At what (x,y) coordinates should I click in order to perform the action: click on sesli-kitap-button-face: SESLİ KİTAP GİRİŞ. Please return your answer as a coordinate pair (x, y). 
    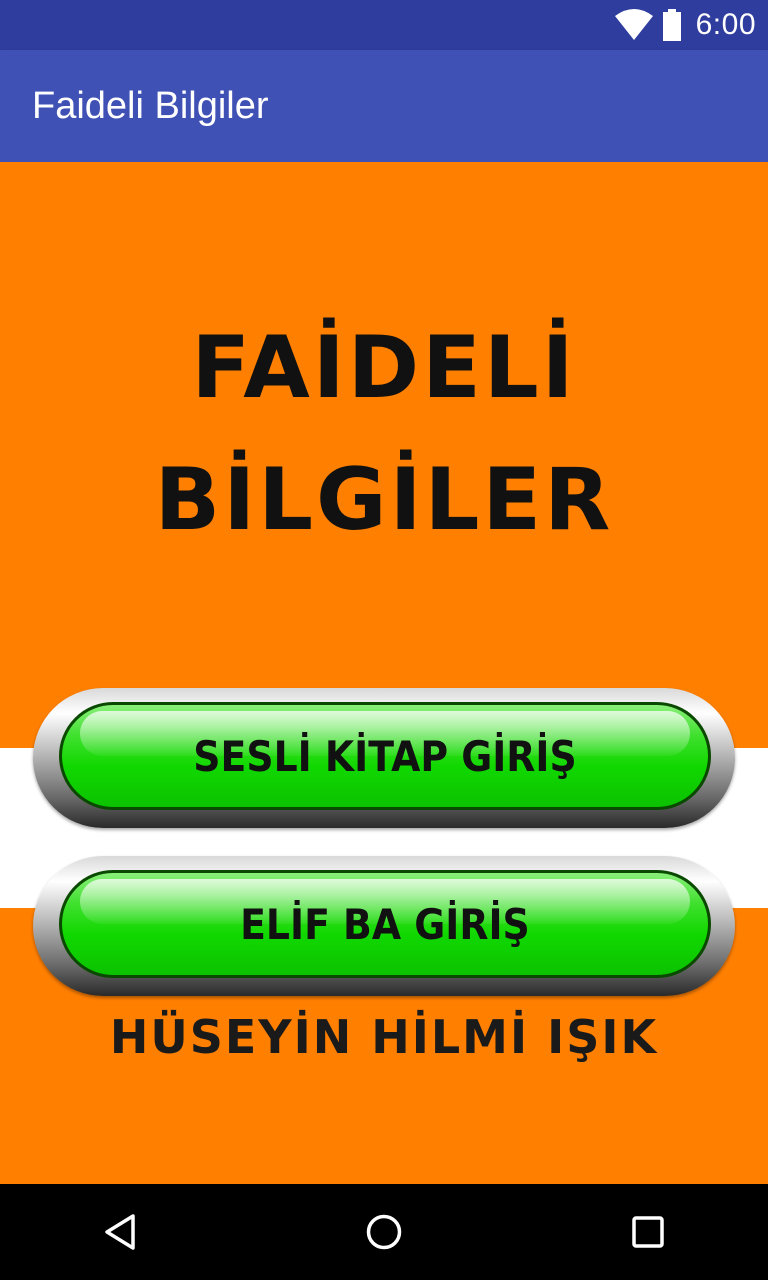
    Looking at the image, I should click on (385, 756).